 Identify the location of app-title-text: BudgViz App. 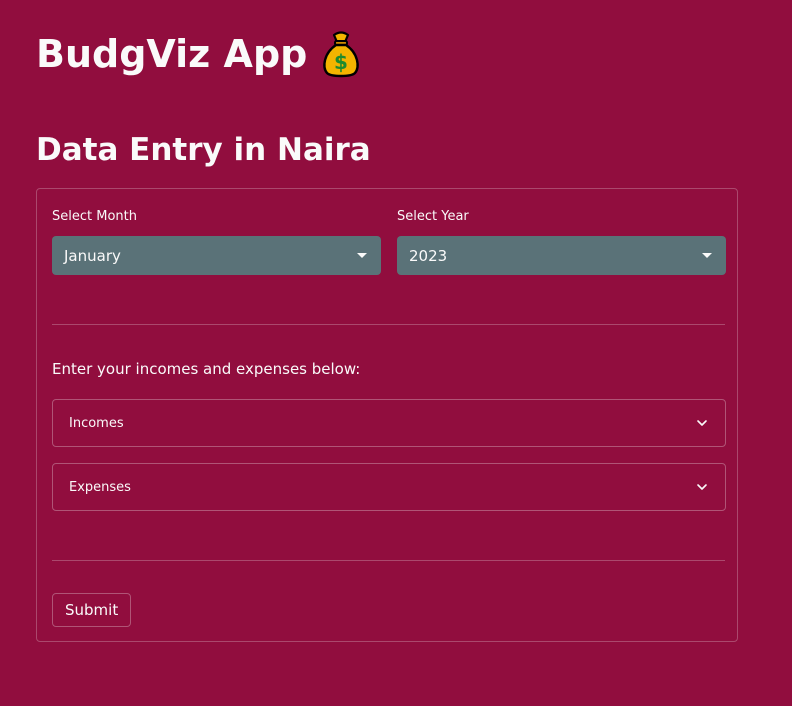
(172, 54).